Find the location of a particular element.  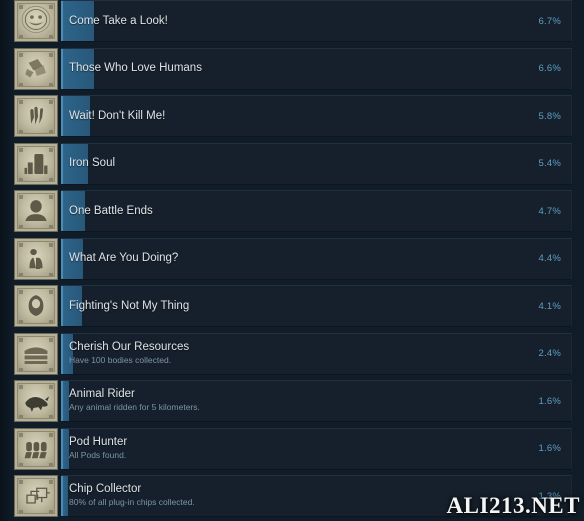

achievement-row: One Battle Ends 4.7% is located at coordinates (292, 211).